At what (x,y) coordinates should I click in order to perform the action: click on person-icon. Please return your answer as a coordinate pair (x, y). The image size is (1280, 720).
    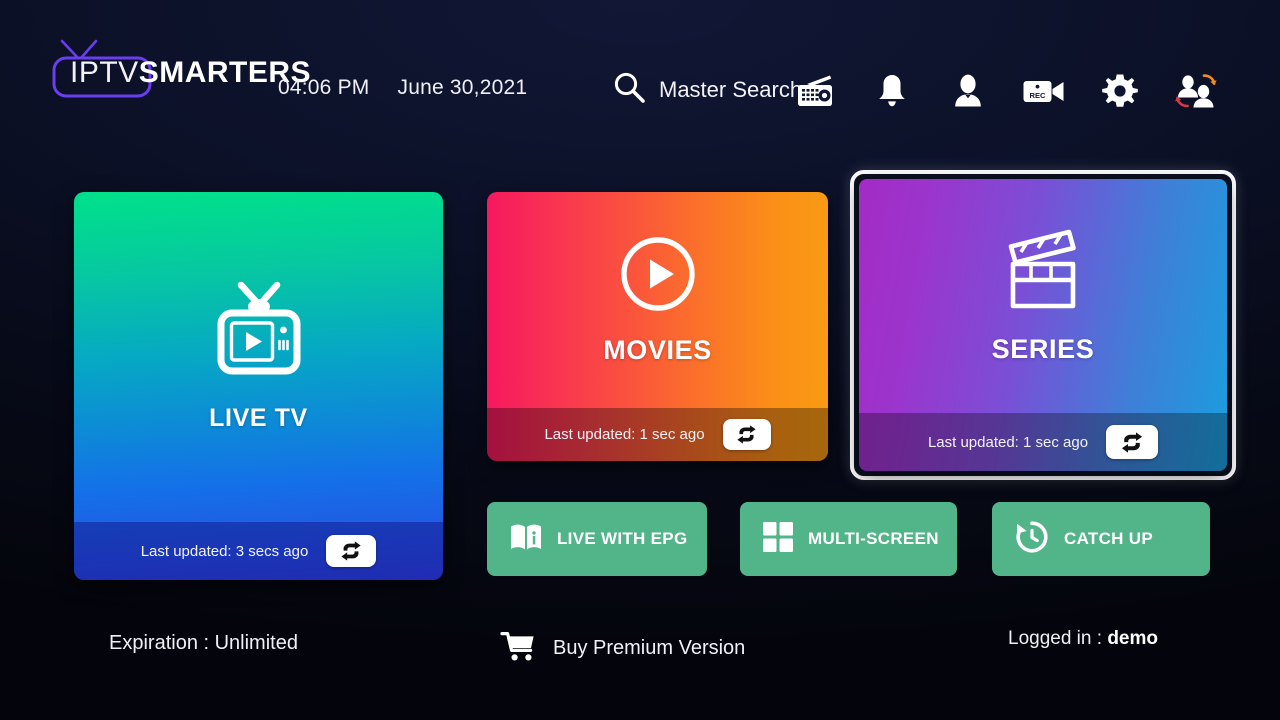
    Looking at the image, I should click on (968, 91).